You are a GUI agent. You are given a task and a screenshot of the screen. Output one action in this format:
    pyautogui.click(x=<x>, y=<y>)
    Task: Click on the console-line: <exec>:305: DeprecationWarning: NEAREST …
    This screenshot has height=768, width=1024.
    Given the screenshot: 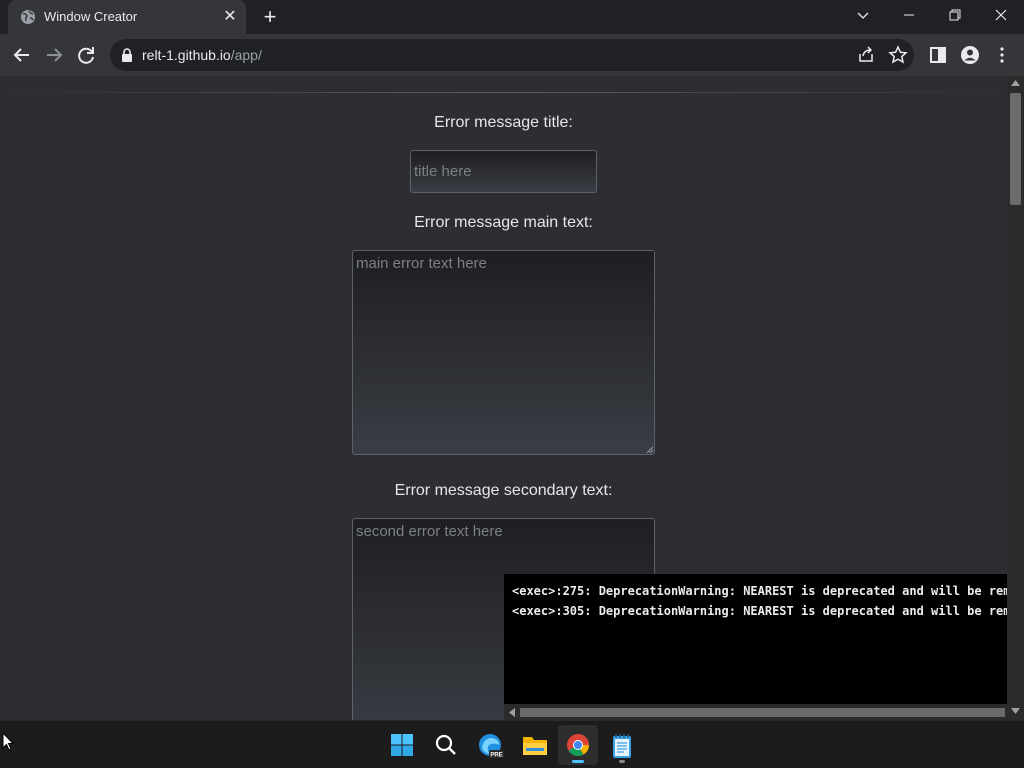 What is the action you would take?
    pyautogui.click(x=759, y=611)
    